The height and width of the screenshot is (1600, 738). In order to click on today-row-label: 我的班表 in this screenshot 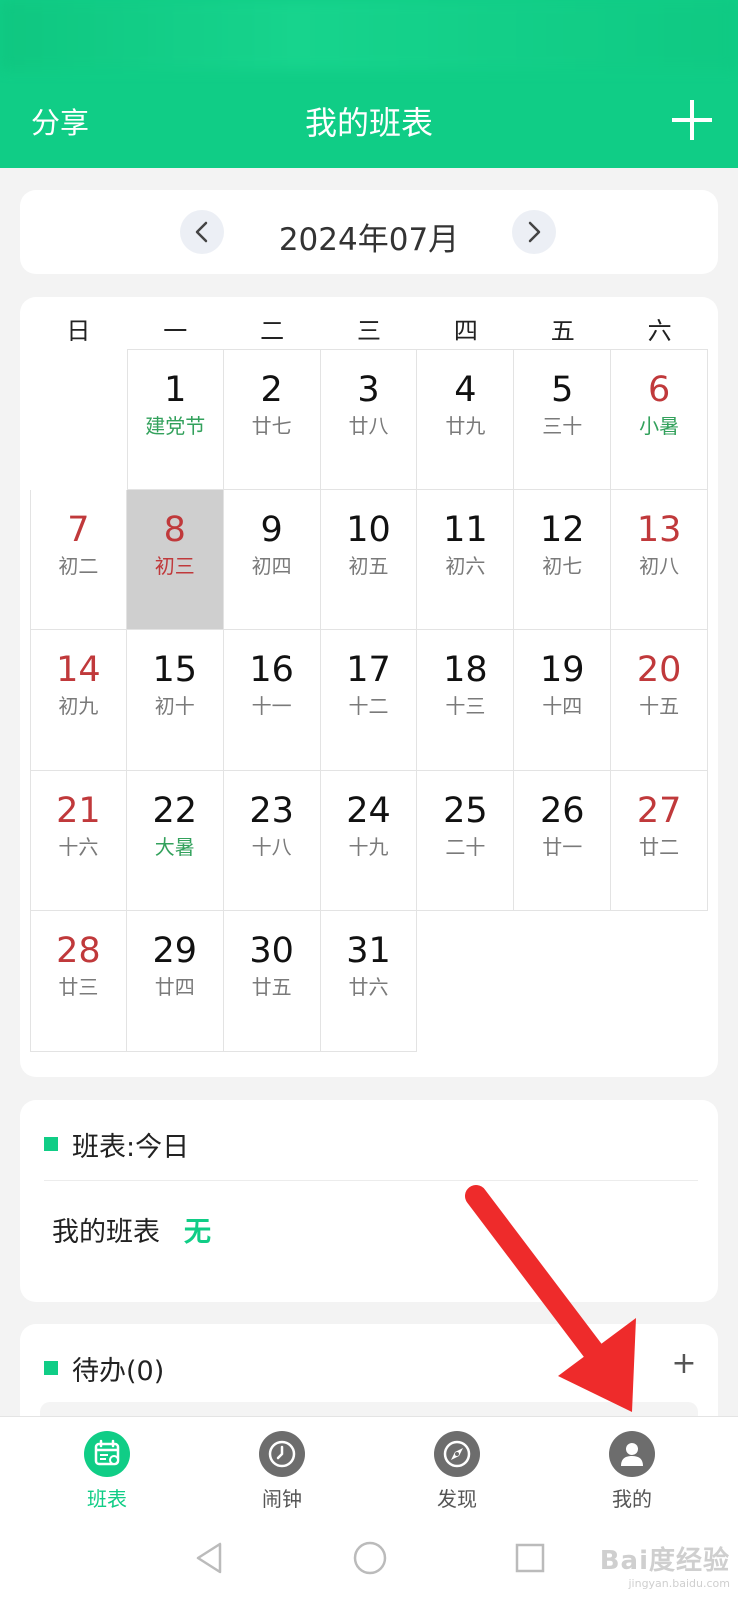, I will do `click(106, 1232)`.